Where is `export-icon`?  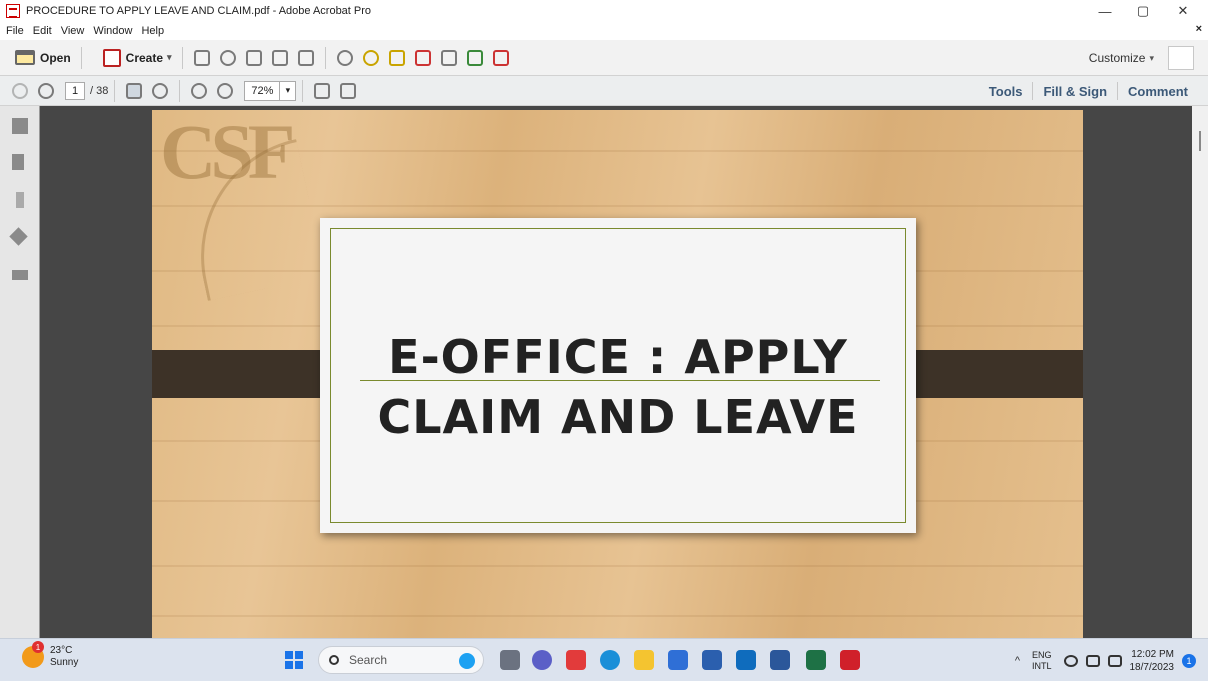 export-icon is located at coordinates (474, 57).